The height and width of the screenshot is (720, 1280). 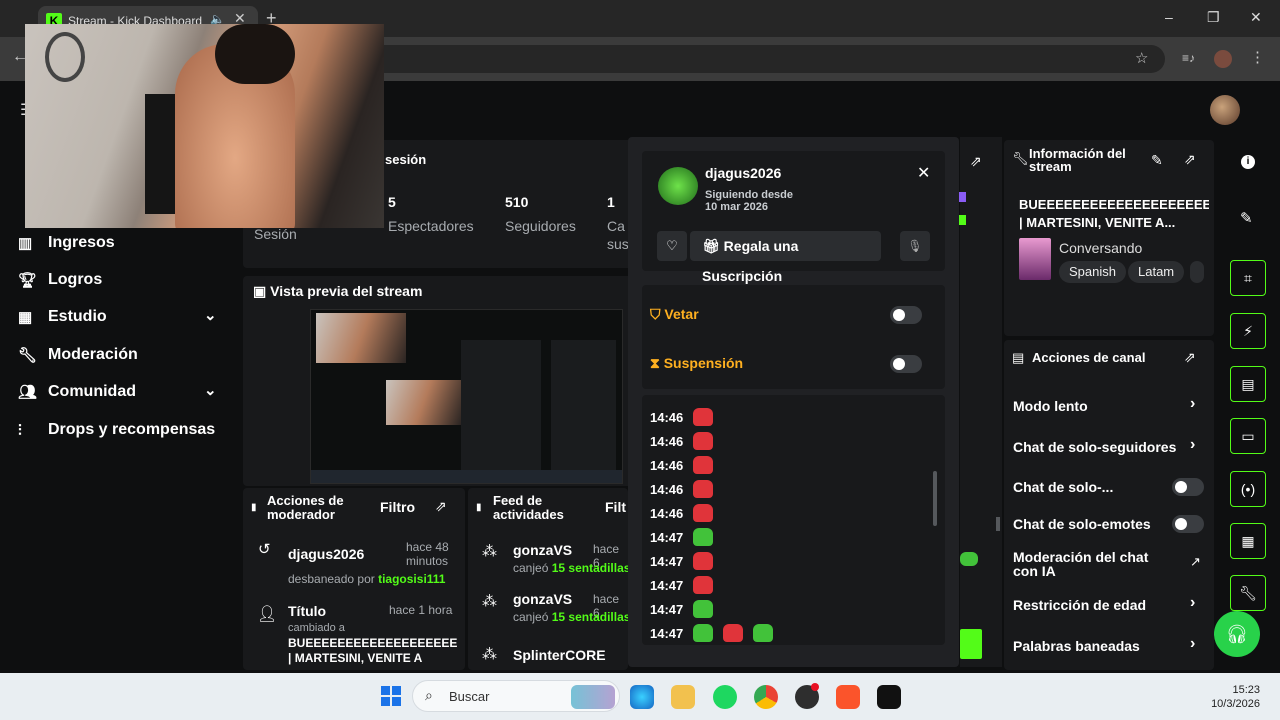 What do you see at coordinates (397, 507) in the screenshot?
I see `filter-button: Filtro` at bounding box center [397, 507].